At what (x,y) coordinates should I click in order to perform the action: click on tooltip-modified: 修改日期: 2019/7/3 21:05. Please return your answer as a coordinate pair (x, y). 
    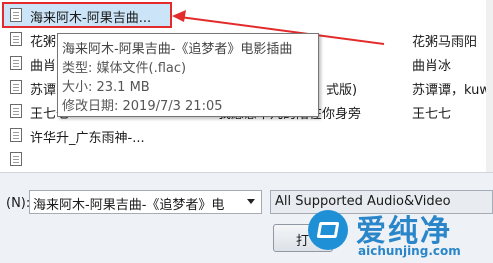
    Looking at the image, I should click on (142, 106).